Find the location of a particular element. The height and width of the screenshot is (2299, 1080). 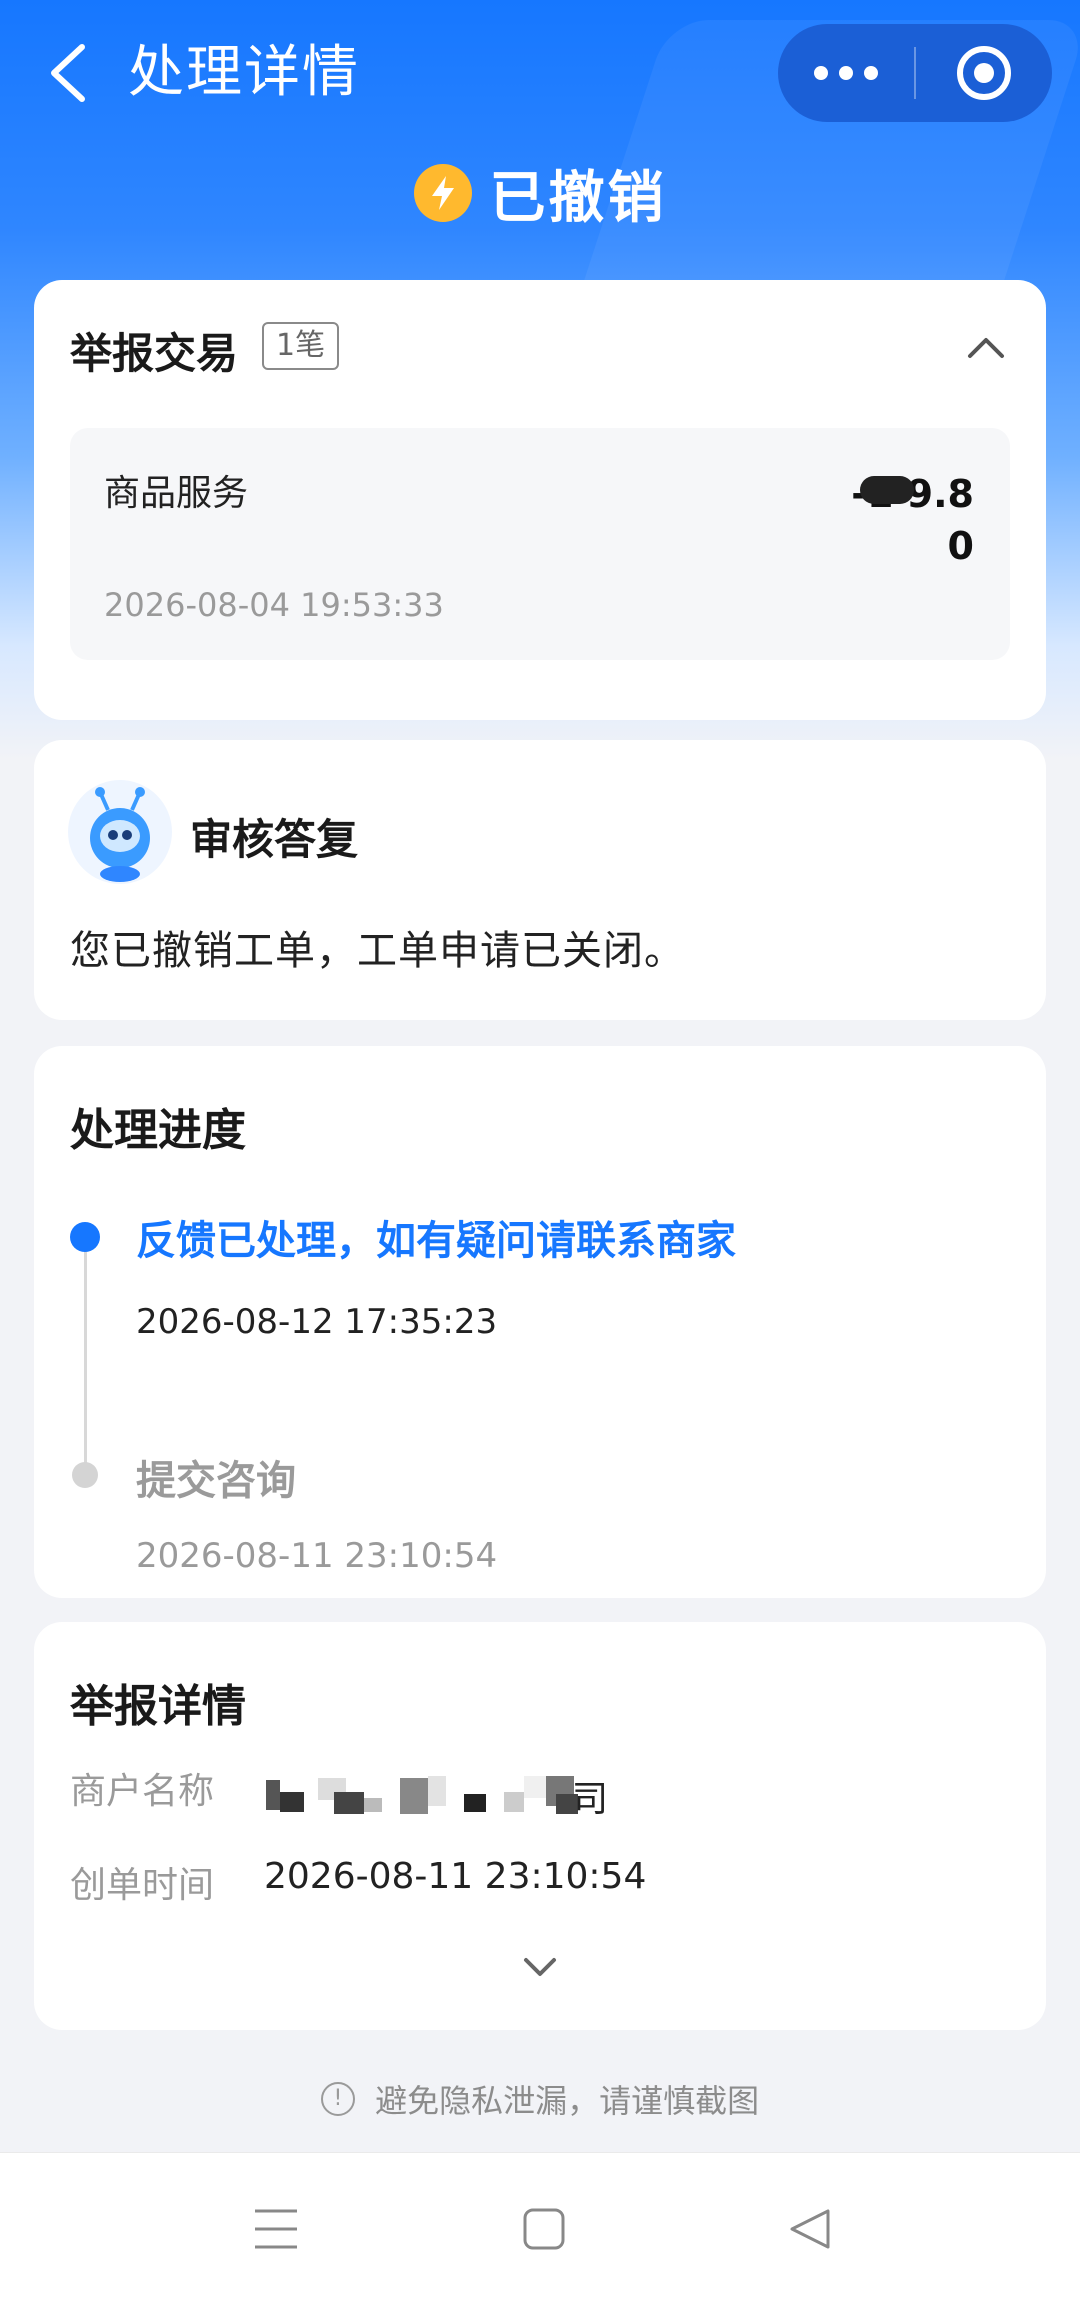

home-button is located at coordinates (544, 2229).